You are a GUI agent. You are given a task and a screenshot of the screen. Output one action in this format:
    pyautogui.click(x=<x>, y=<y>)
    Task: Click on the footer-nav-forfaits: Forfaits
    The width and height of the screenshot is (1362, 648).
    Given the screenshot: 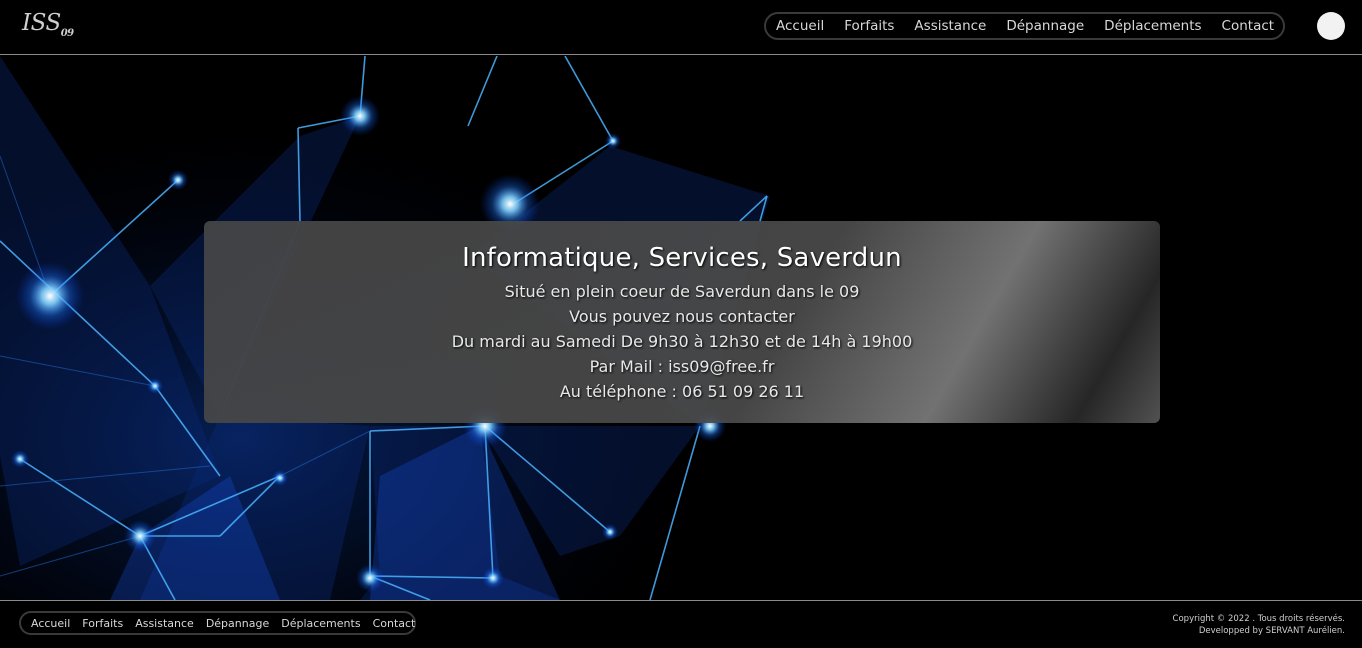 What is the action you would take?
    pyautogui.click(x=102, y=623)
    